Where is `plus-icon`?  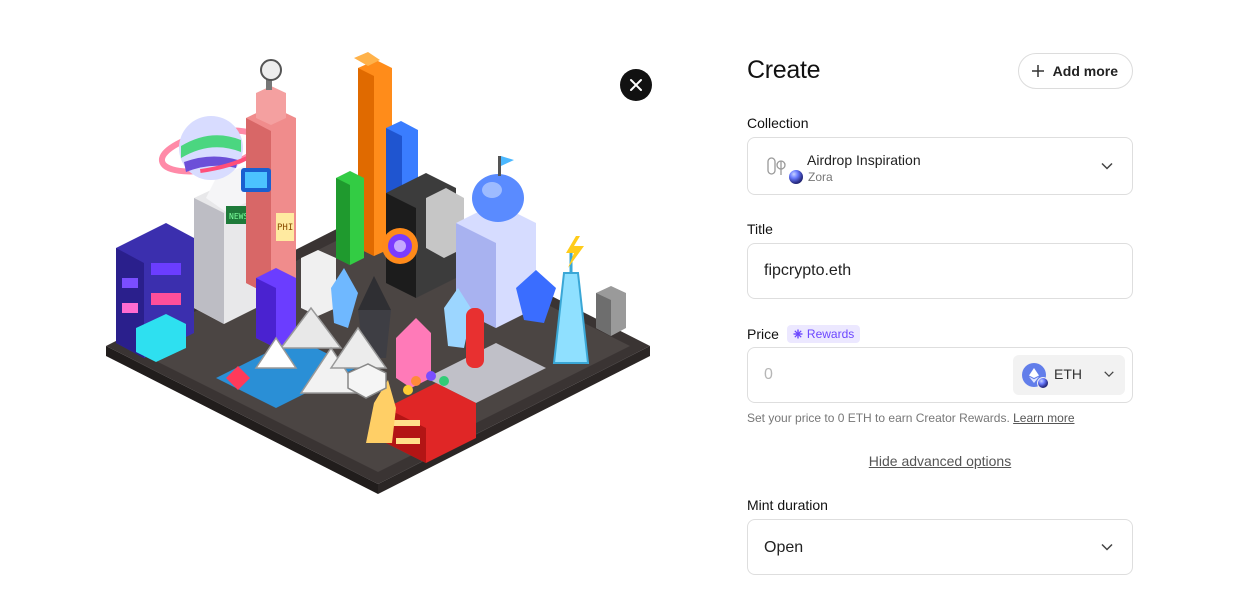 plus-icon is located at coordinates (1037, 71).